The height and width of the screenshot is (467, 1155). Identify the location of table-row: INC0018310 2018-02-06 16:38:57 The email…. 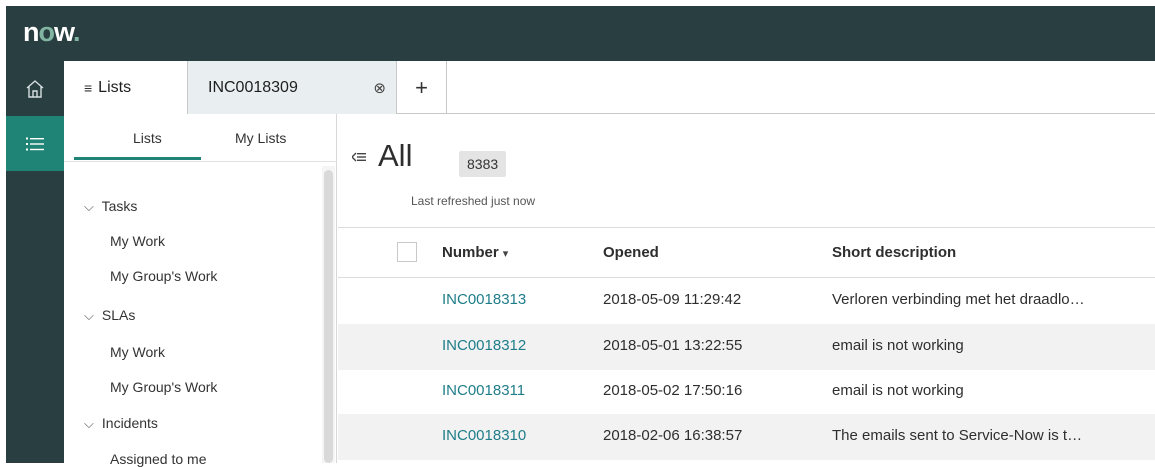
(746, 437).